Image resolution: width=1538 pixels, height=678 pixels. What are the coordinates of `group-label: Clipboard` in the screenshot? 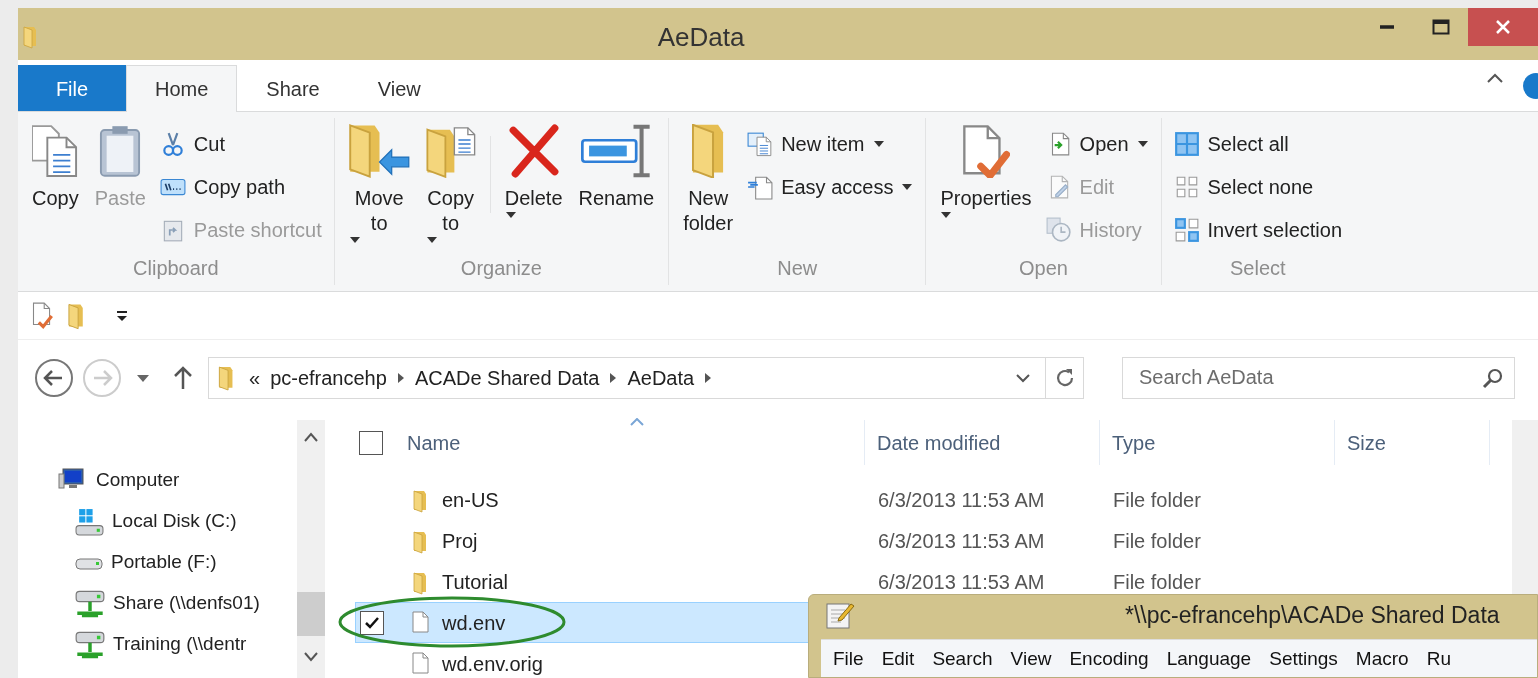 It's located at (176, 268).